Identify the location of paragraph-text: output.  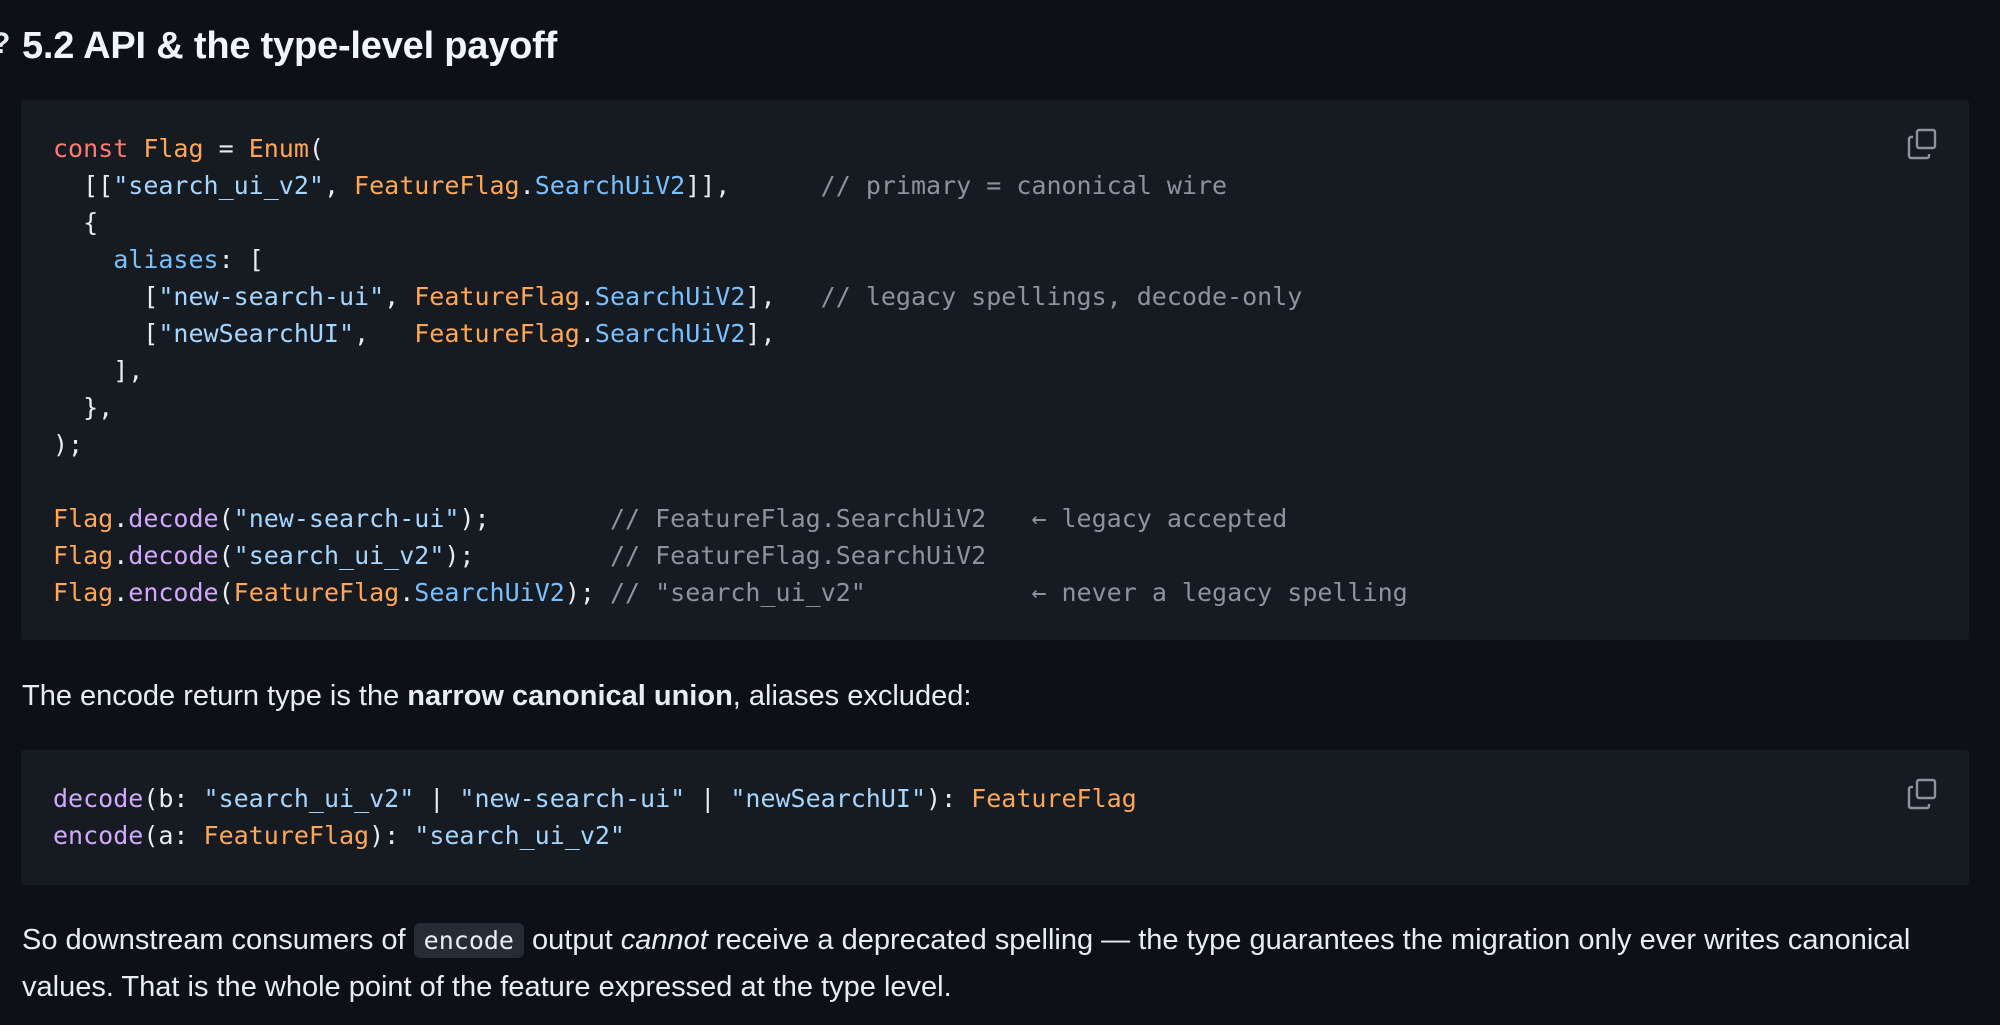
(572, 940).